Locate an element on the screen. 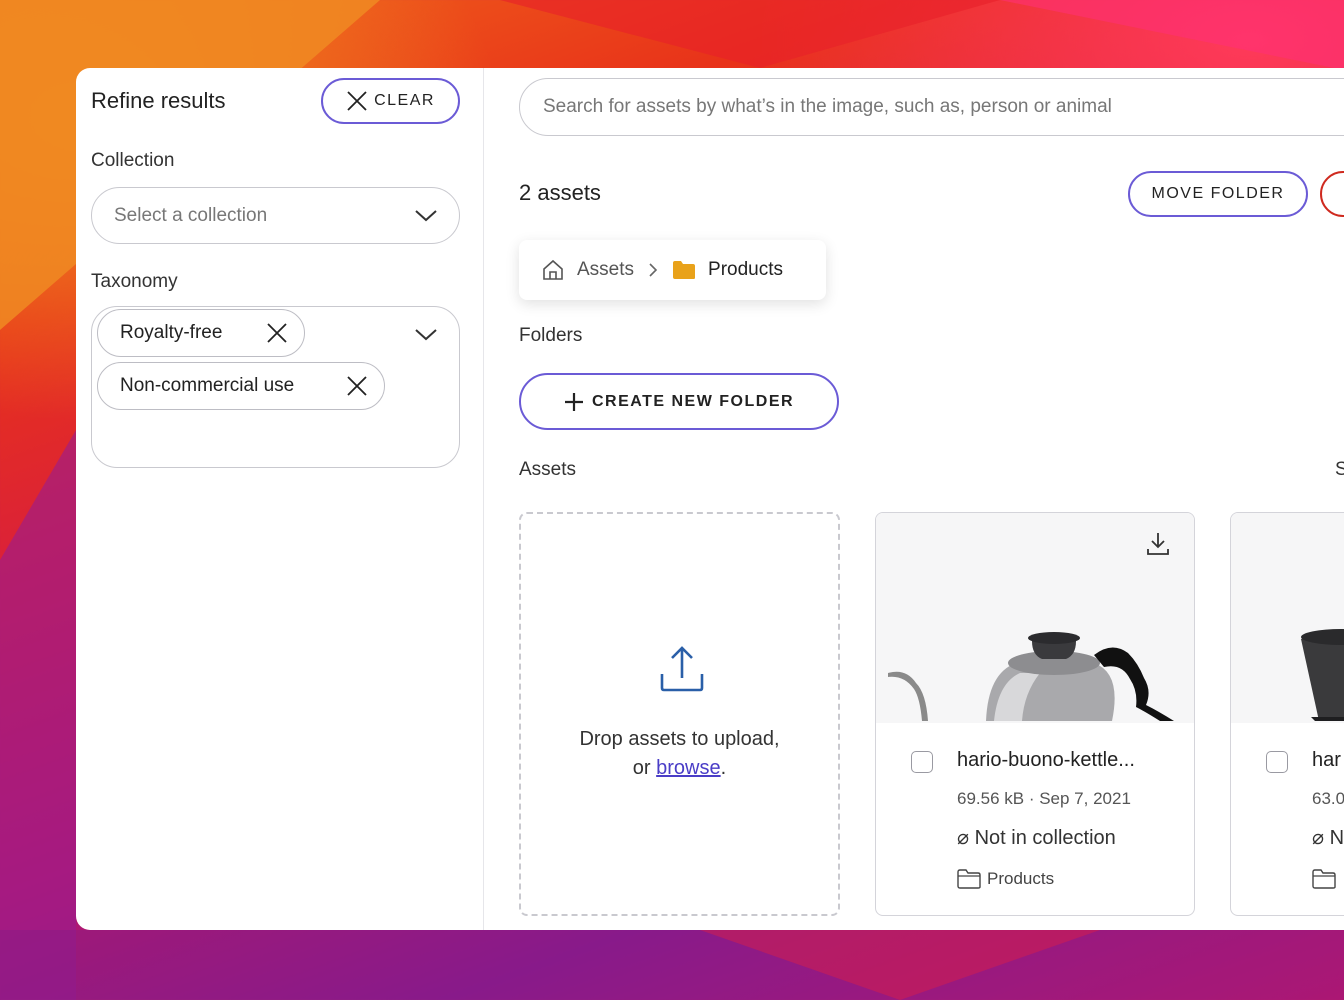 The width and height of the screenshot is (1344, 1000). drop-browse-line: or browse. is located at coordinates (679, 768).